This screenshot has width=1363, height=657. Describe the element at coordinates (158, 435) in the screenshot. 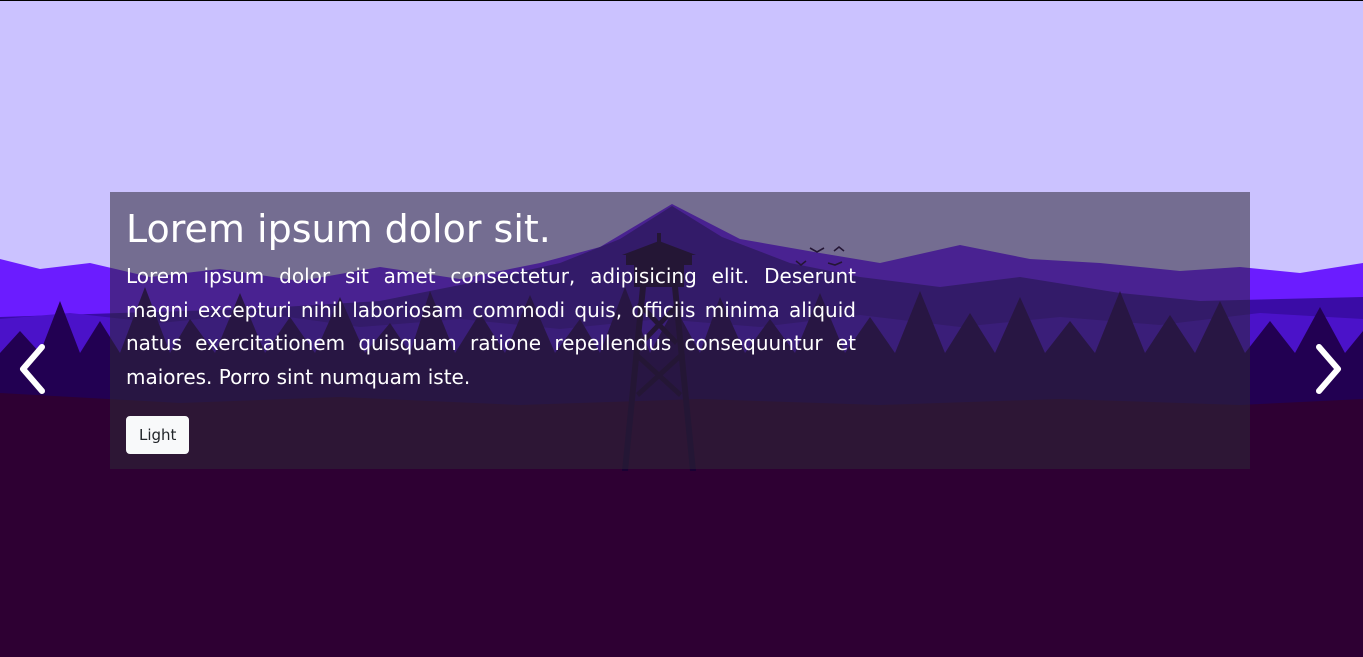

I see `light-button: Light` at that location.